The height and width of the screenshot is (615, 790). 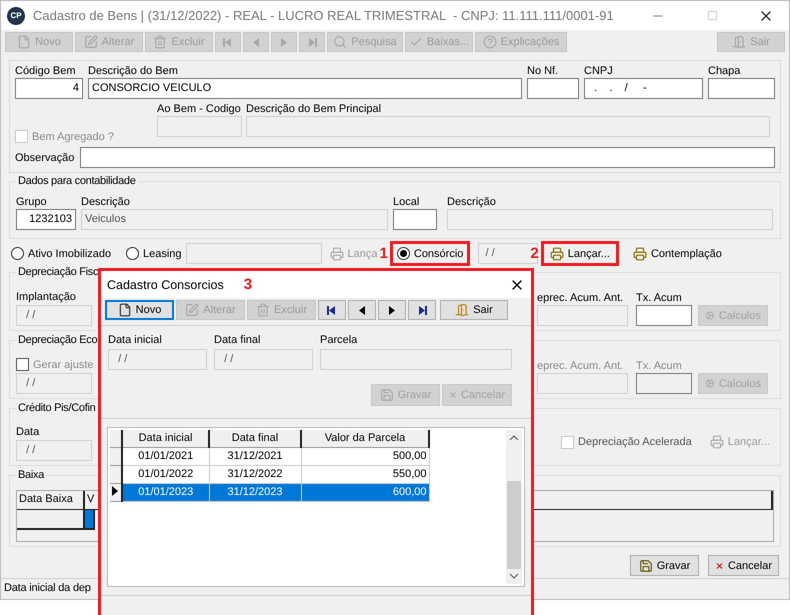 I want to click on field-label: Ao Bem - Codigo, so click(x=199, y=109).